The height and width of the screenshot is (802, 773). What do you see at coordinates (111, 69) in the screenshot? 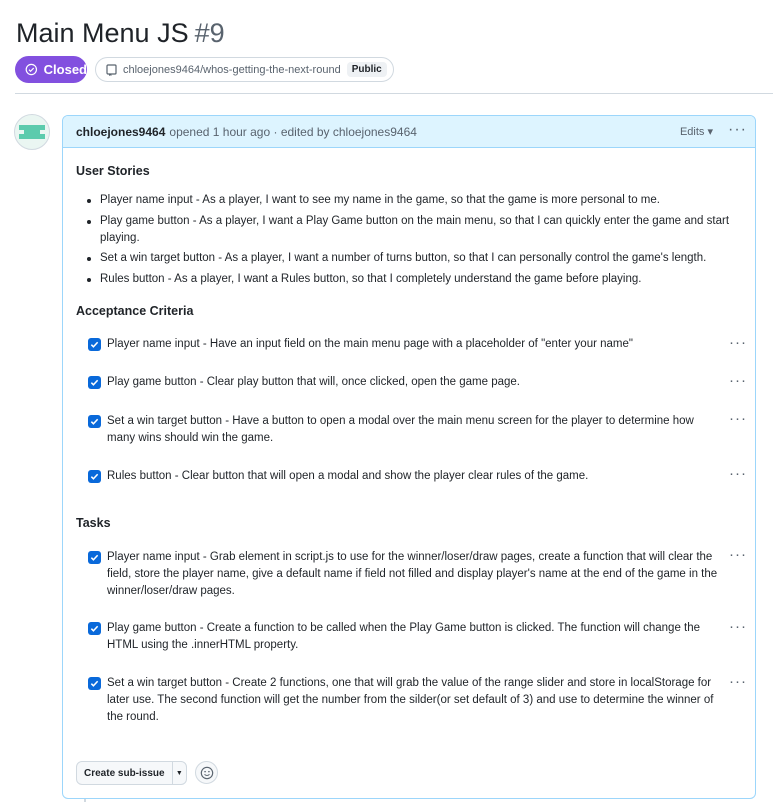
I see `repo-icon` at bounding box center [111, 69].